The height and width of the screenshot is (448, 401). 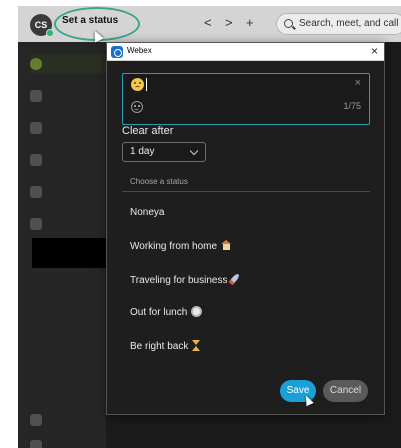 I want to click on close-icon: ×, so click(x=374, y=51).